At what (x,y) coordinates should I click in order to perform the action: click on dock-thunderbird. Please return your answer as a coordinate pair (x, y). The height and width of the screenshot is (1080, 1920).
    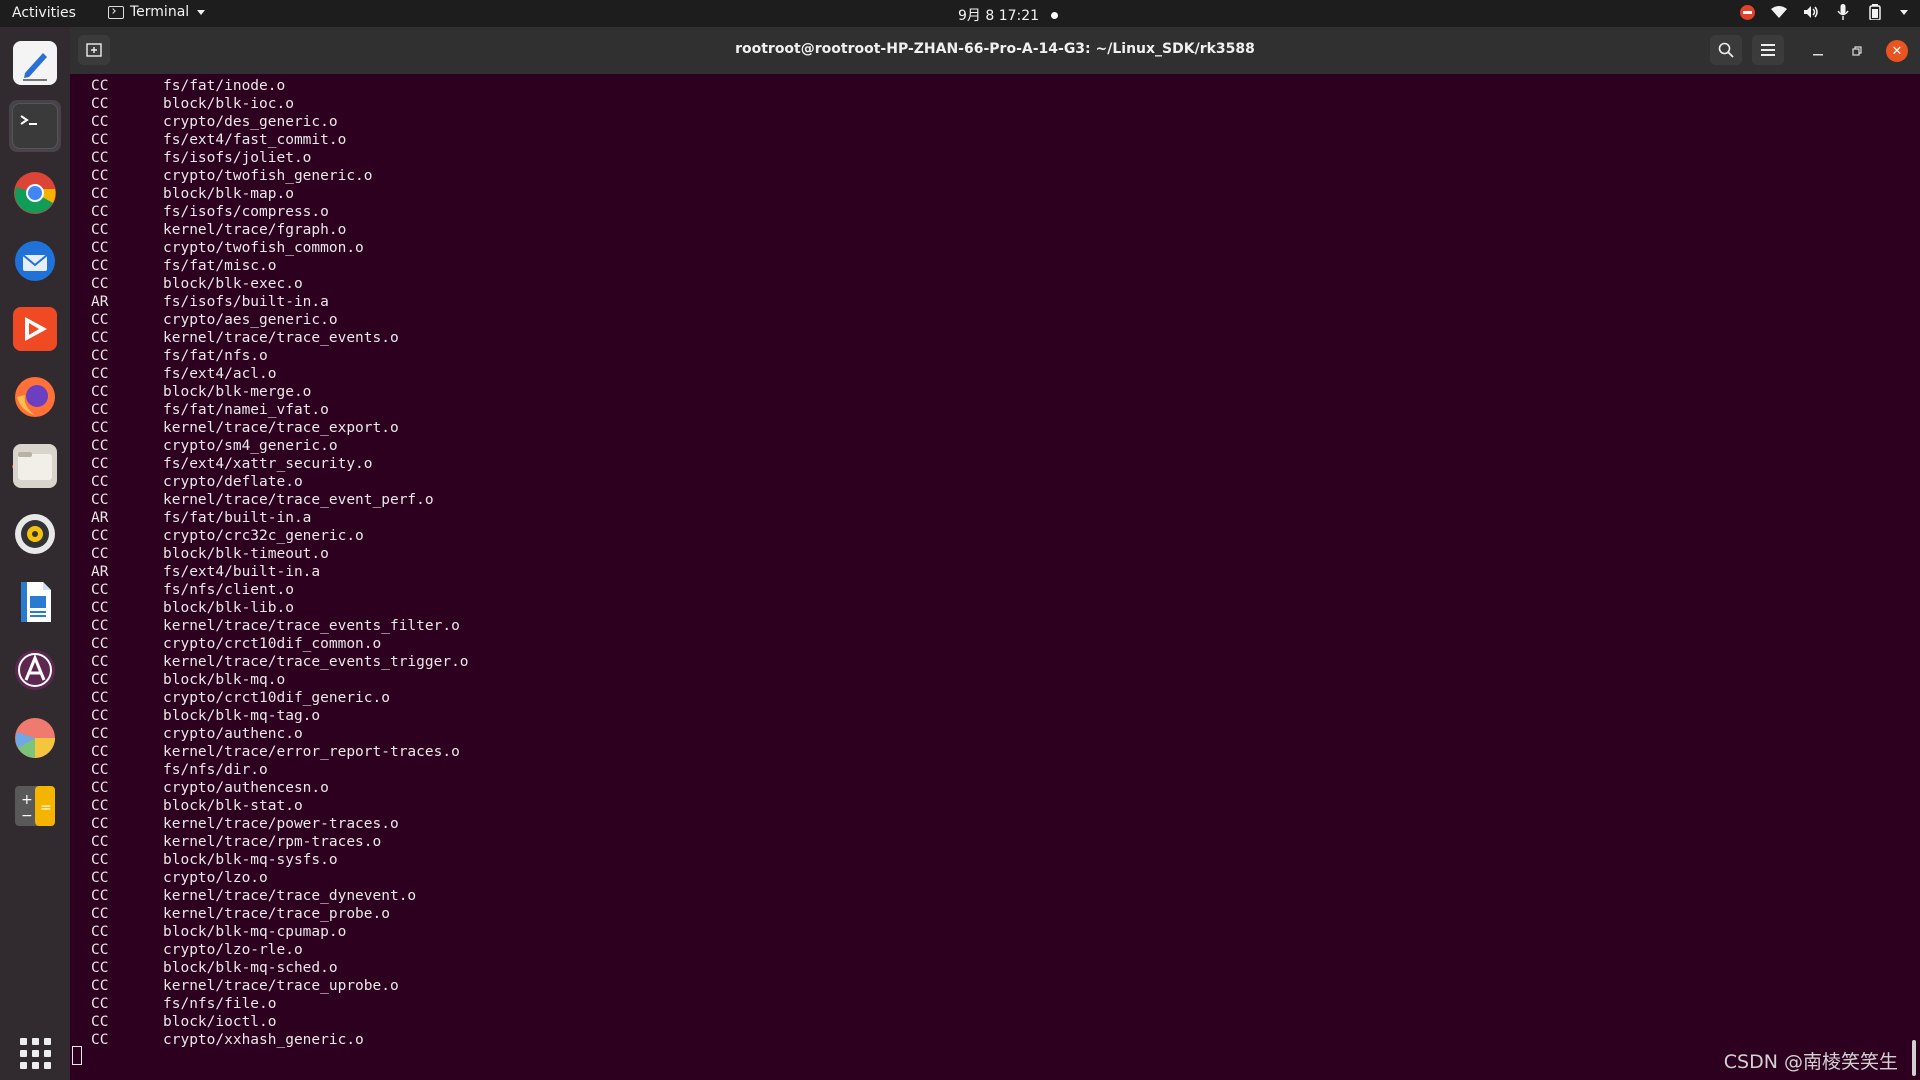
    Looking at the image, I should click on (35, 261).